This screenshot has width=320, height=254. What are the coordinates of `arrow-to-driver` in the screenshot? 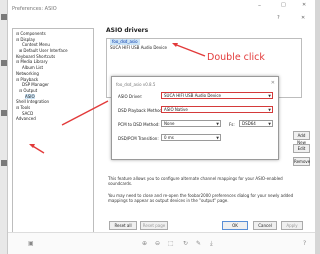 It's located at (189, 50).